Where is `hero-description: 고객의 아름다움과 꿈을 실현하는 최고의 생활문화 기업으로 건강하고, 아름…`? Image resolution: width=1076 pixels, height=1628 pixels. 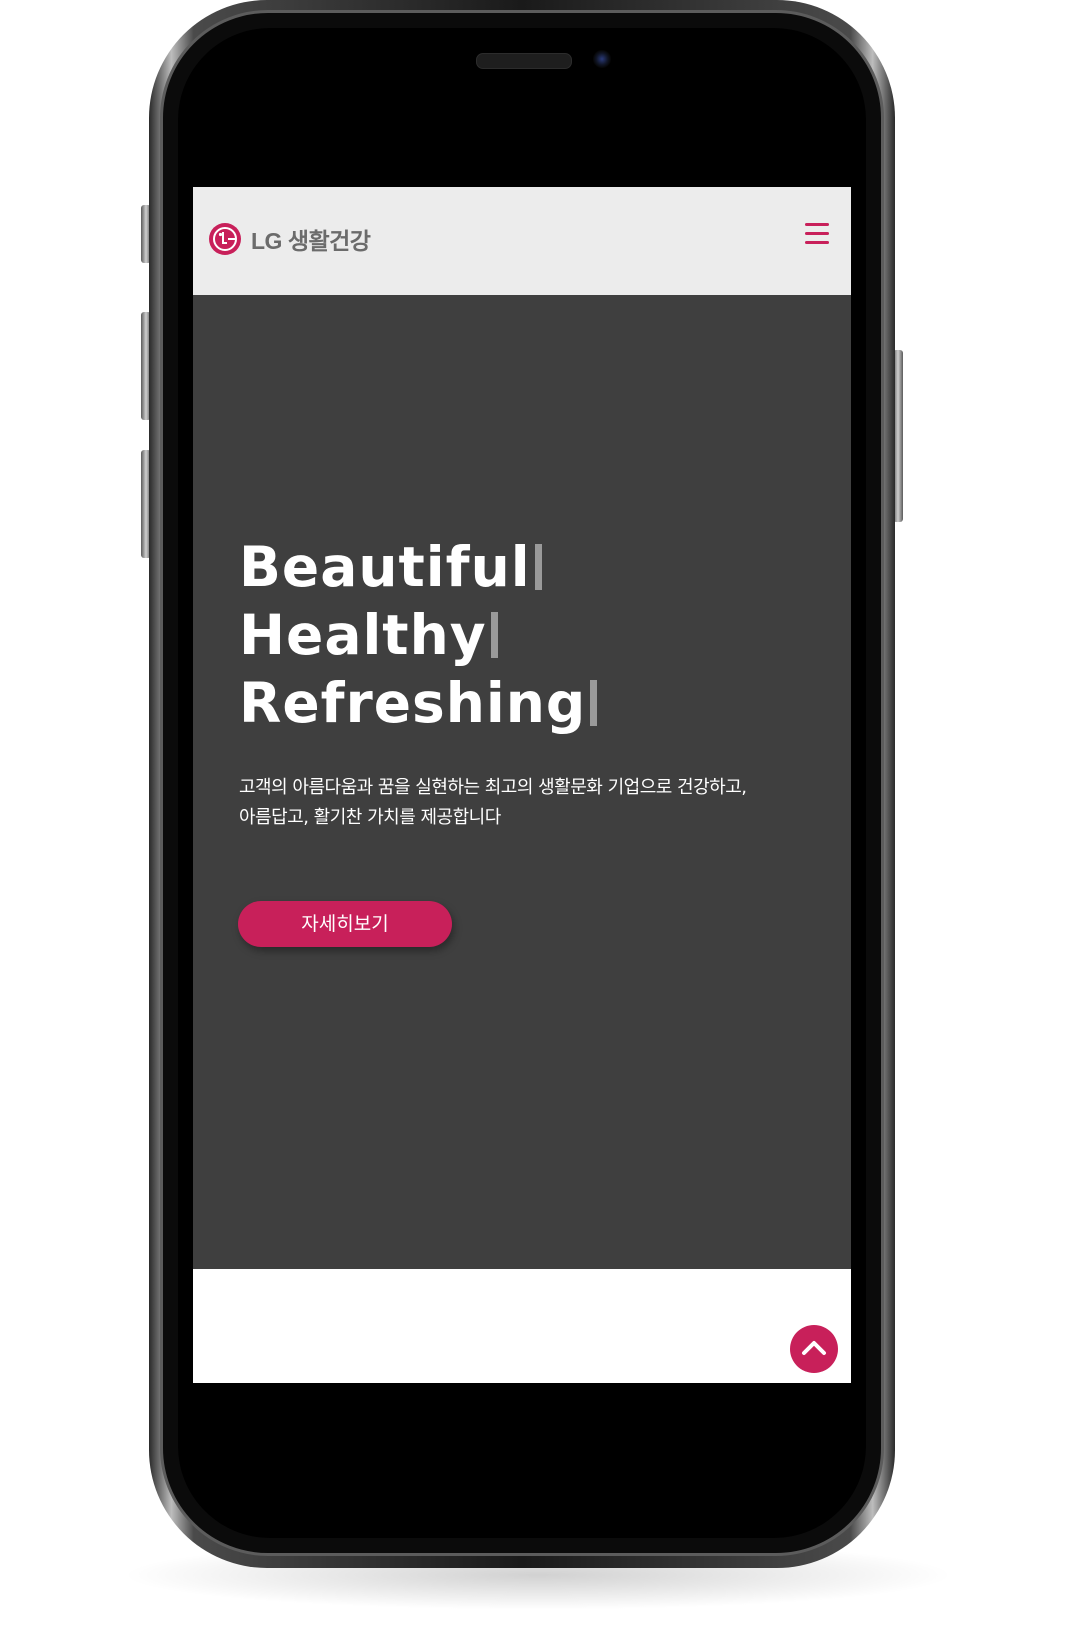
hero-description: 고객의 아름다움과 꿈을 실현하는 최고의 생활문화 기업으로 건강하고, 아름… is located at coordinates (493, 802).